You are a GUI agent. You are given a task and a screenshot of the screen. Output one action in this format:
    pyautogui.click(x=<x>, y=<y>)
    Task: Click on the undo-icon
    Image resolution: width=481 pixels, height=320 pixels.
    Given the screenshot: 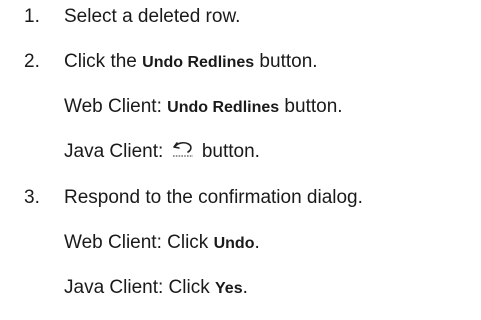 What is the action you would take?
    pyautogui.click(x=182, y=149)
    